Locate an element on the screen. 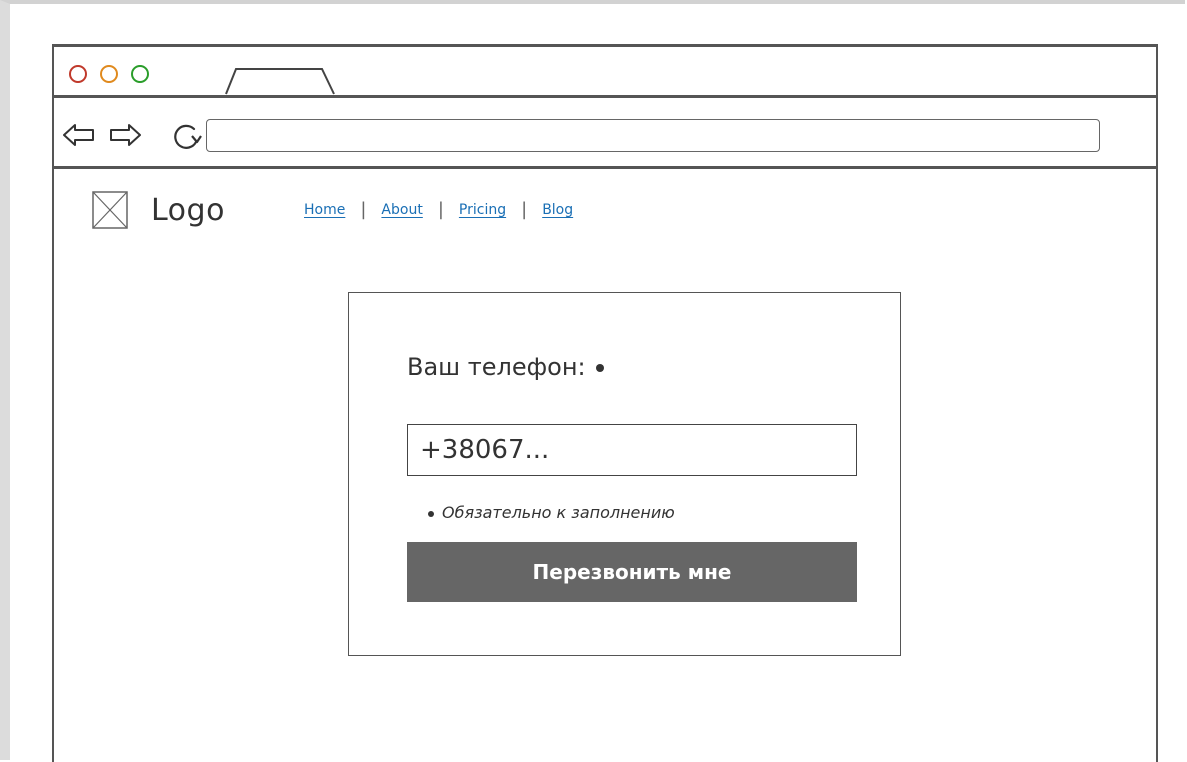 The image size is (1187, 762). logo-text: Logo is located at coordinates (188, 210).